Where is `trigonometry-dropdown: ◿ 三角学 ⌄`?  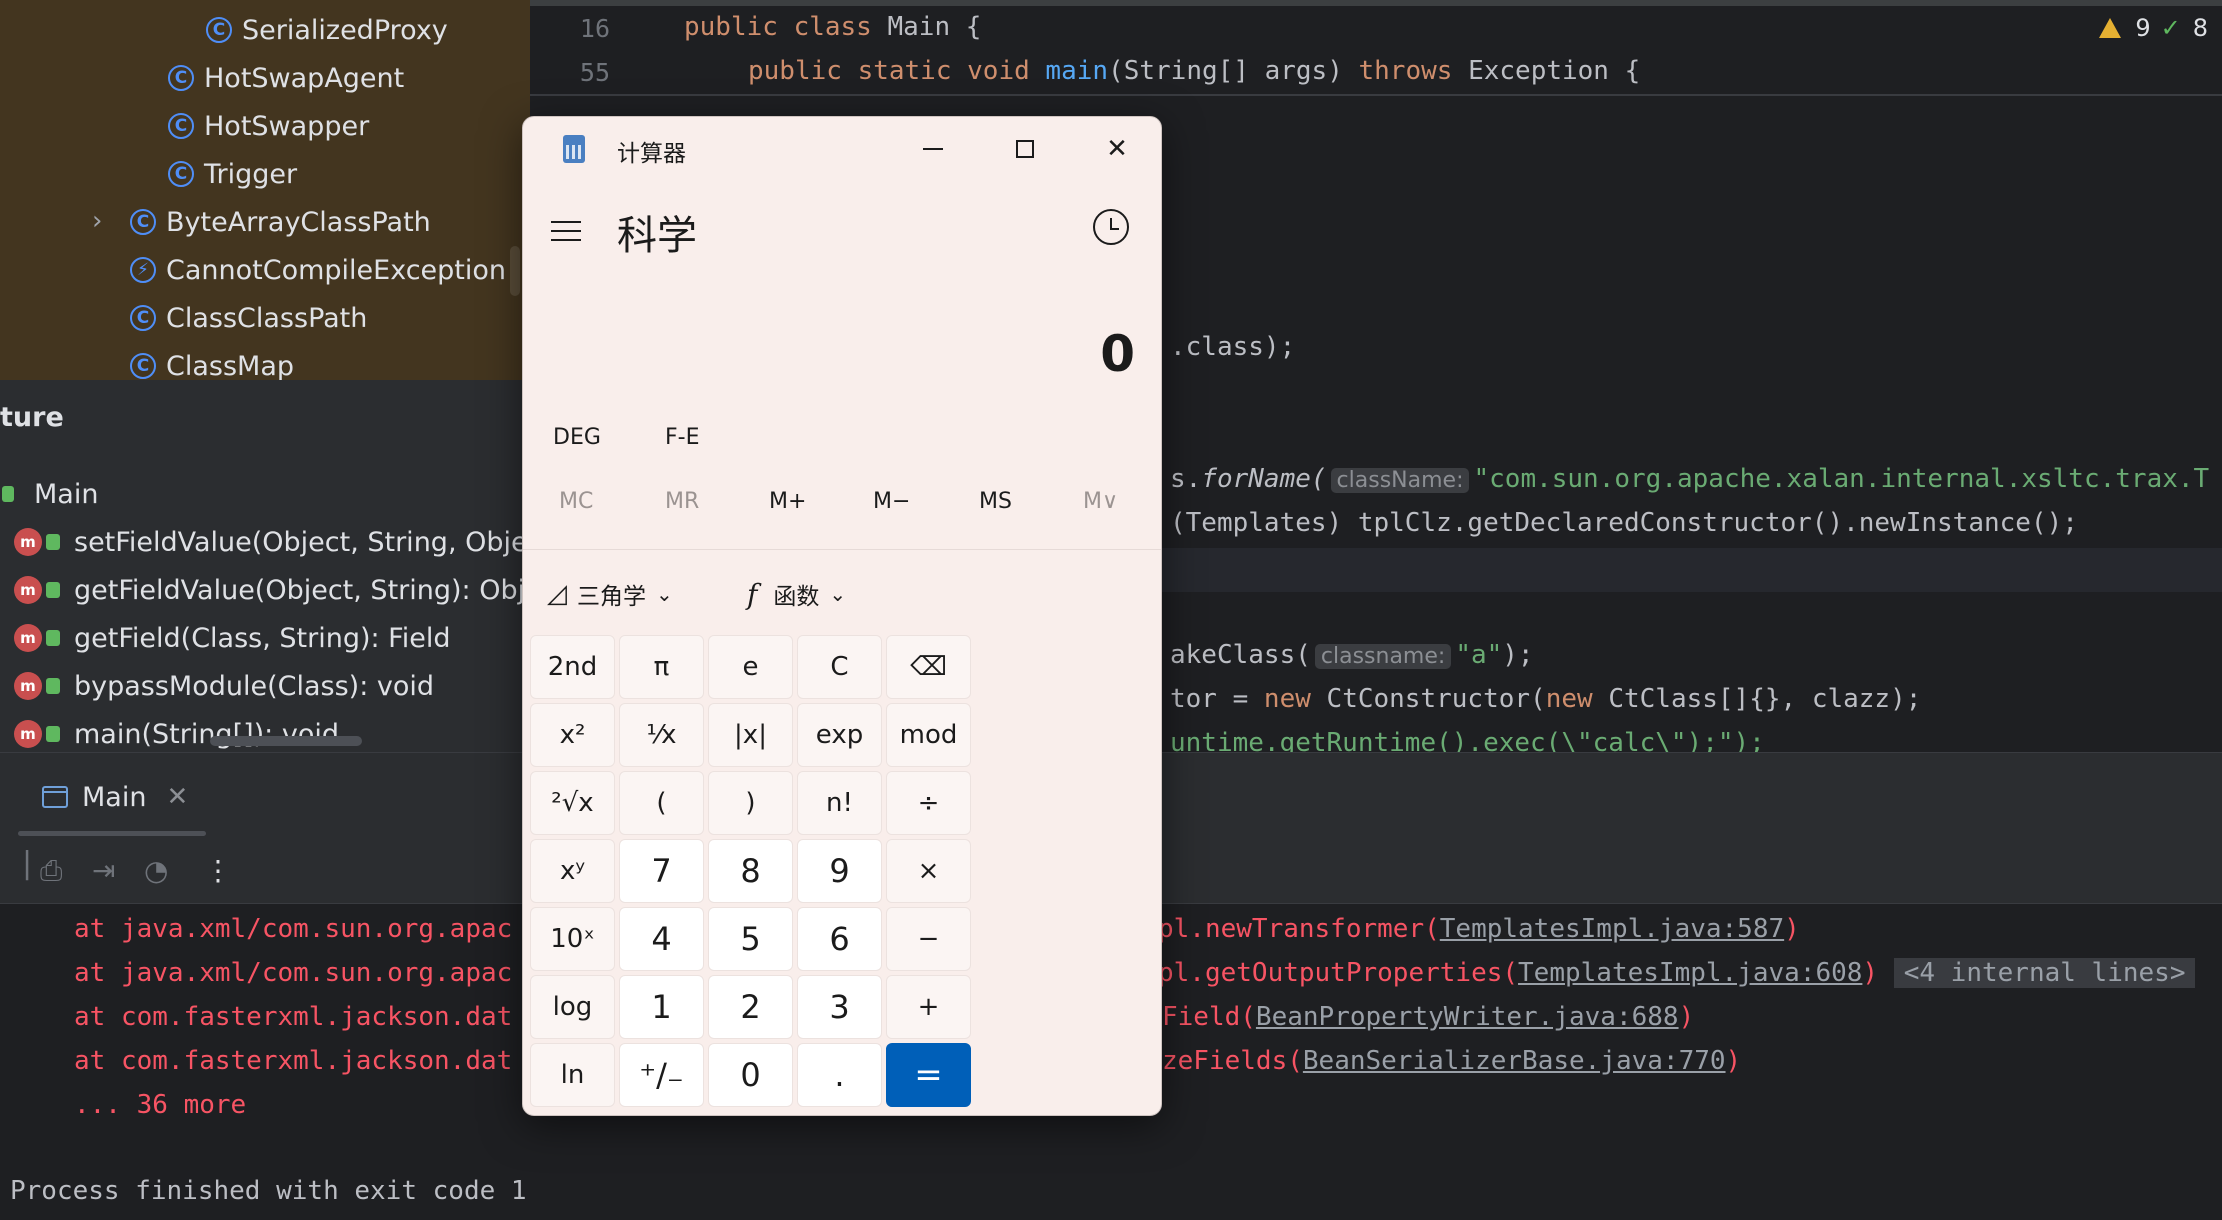 trigonometry-dropdown: ◿ 三角学 ⌄ is located at coordinates (610, 594).